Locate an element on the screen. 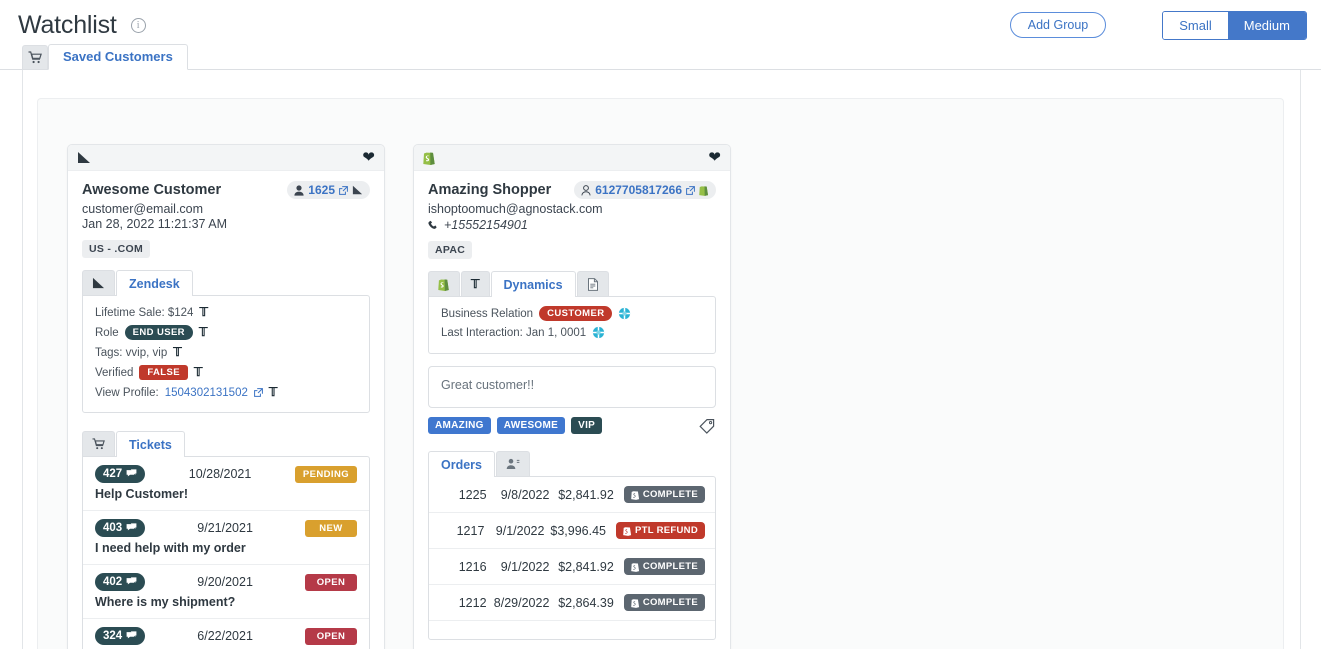  panel-tab-dynamics: Dynamics is located at coordinates (533, 284).